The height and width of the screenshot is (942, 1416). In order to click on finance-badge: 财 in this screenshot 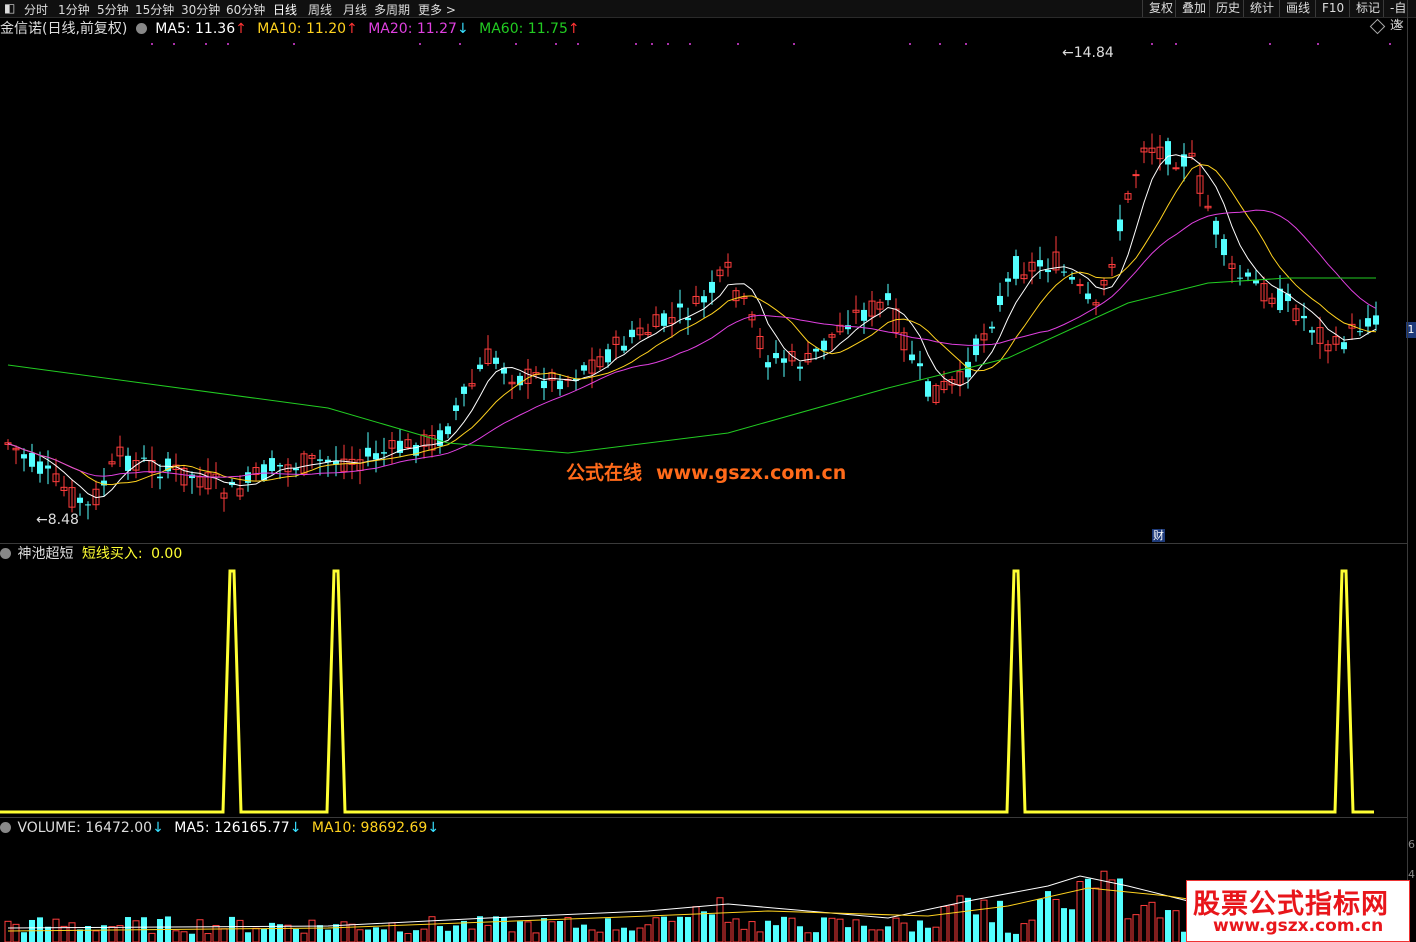, I will do `click(1158, 535)`.